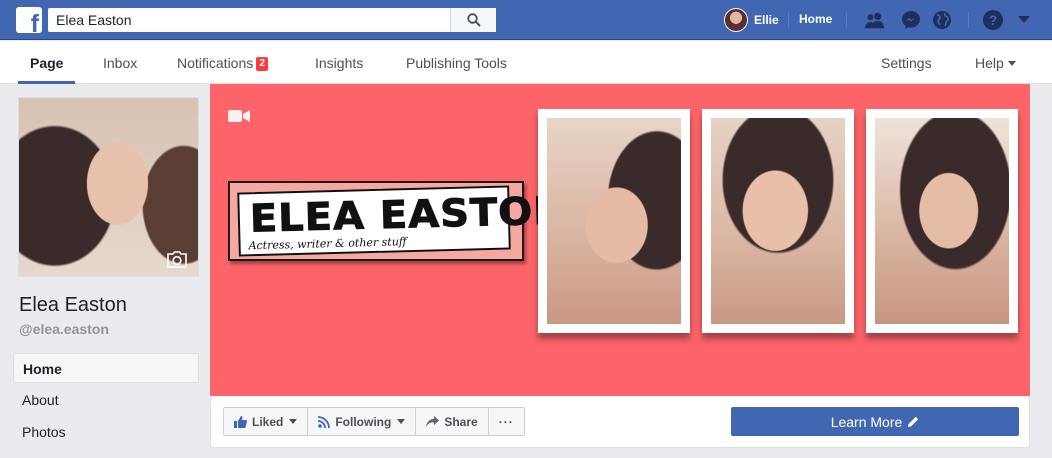  I want to click on logo-tagline: Actress, writer & other stuff, so click(327, 244).